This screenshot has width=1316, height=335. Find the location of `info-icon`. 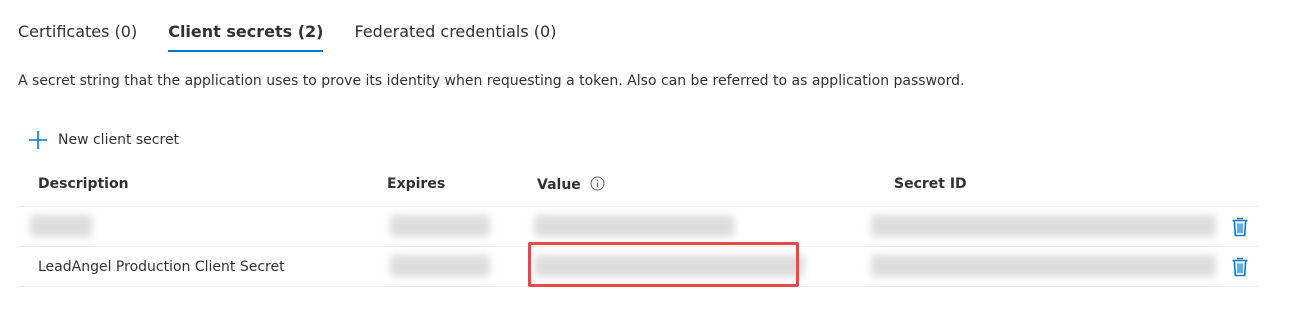

info-icon is located at coordinates (597, 183).